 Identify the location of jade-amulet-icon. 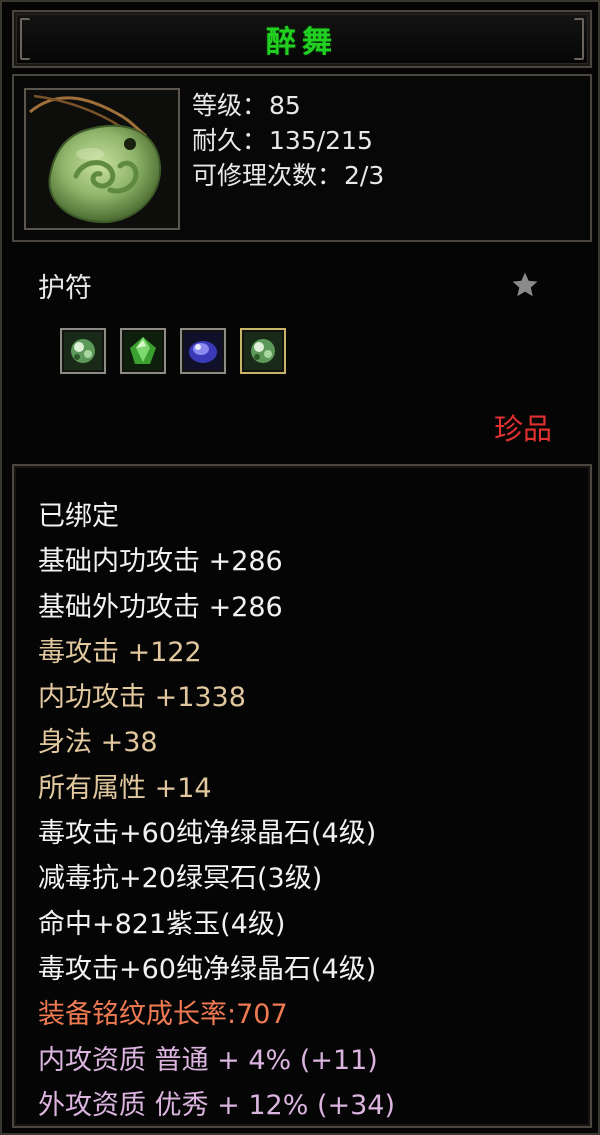
(102, 159).